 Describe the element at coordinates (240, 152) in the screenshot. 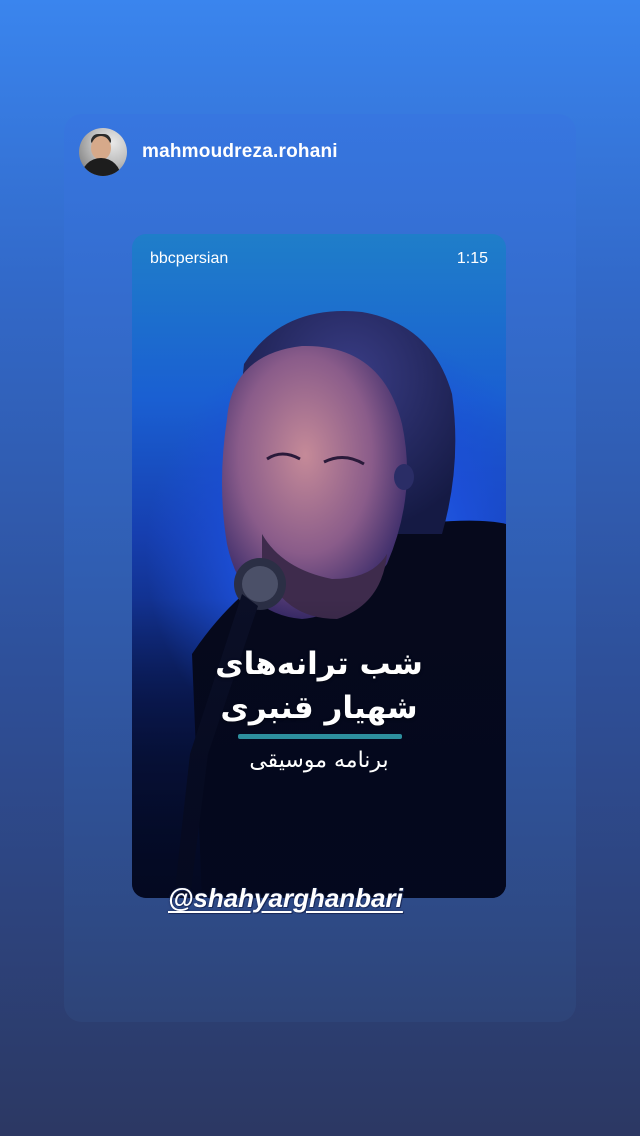

I see `username: mahmoudreza.rohani` at that location.